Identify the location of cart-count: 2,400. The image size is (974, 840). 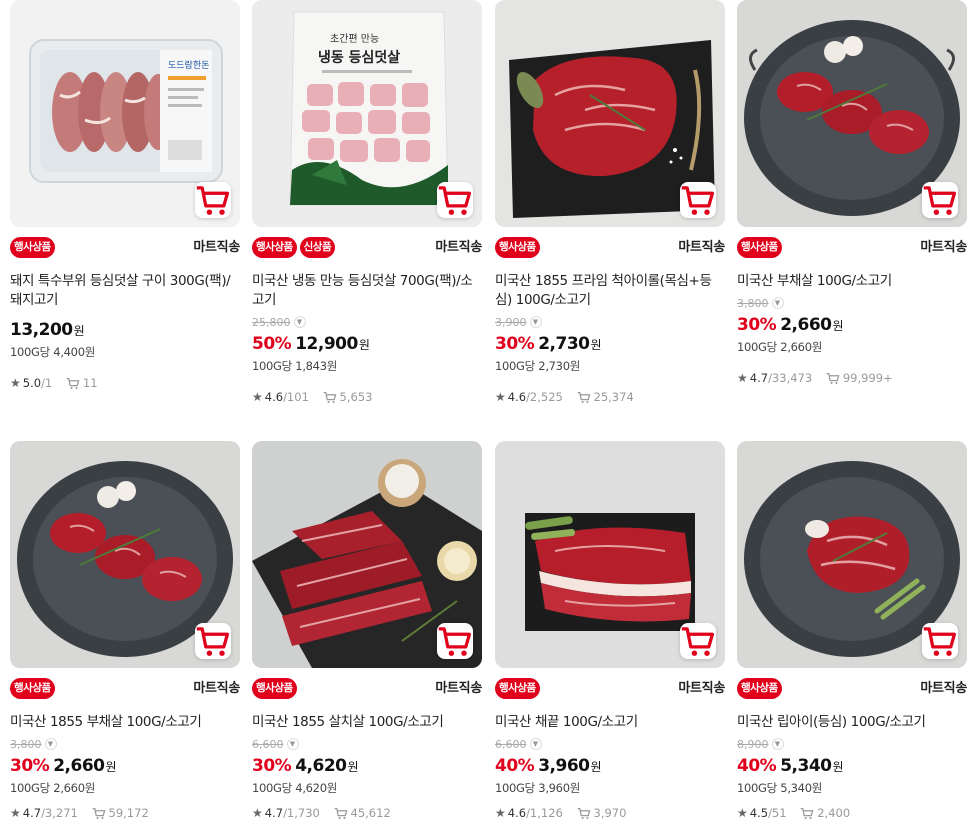
(834, 813).